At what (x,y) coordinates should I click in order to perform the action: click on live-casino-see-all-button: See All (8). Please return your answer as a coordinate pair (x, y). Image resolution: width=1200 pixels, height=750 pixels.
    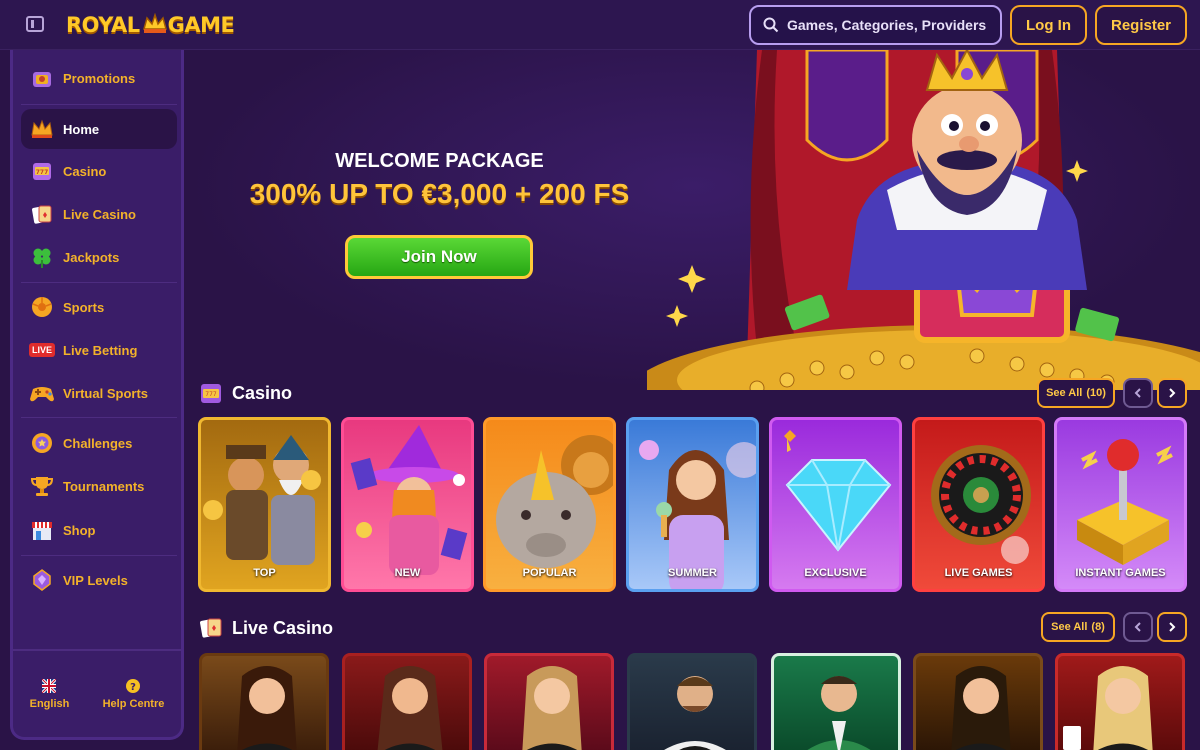
    Looking at the image, I should click on (1078, 627).